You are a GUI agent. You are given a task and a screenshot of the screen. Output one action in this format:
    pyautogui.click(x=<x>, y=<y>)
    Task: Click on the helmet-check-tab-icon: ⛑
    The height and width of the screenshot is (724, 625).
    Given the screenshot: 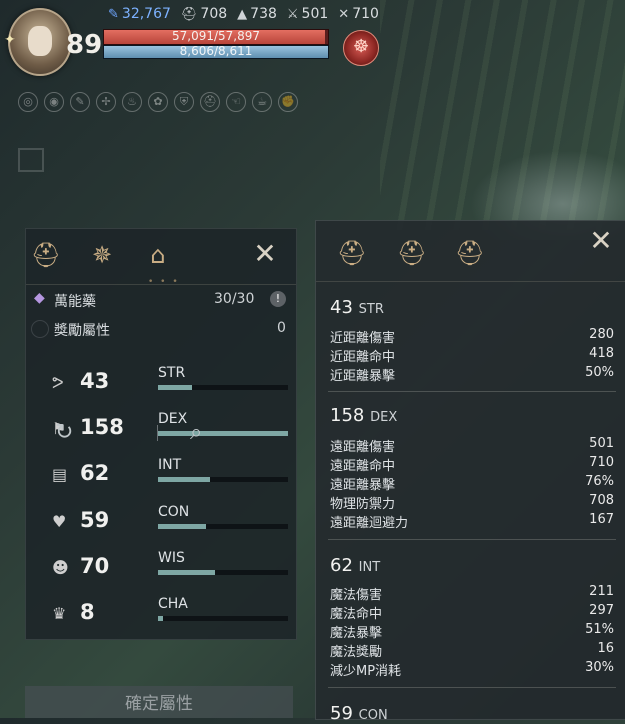 What is the action you would take?
    pyautogui.click(x=470, y=253)
    